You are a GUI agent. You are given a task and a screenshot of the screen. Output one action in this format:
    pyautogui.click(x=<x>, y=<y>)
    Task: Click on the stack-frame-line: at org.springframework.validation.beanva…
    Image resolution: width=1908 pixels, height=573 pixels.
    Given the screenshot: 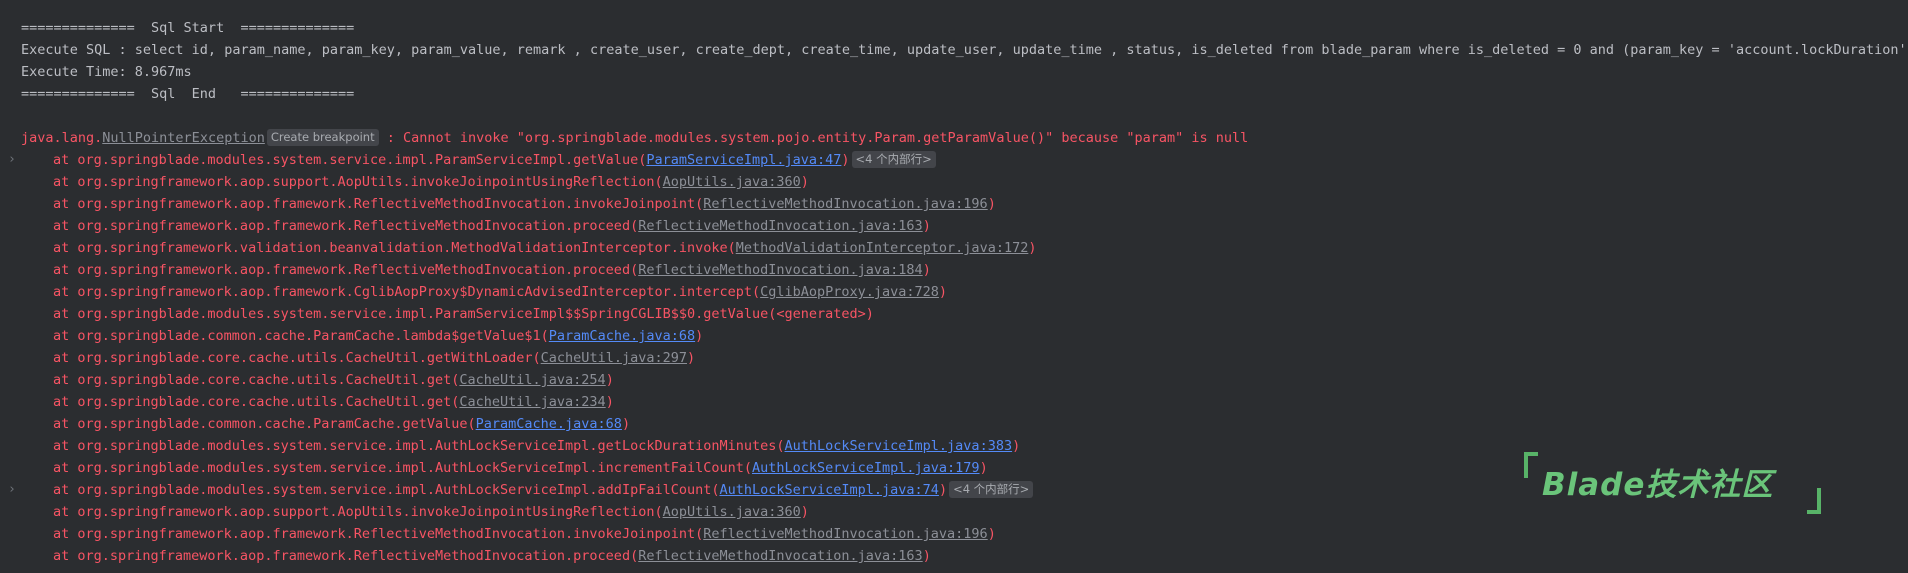 What is the action you would take?
    pyautogui.click(x=954, y=248)
    